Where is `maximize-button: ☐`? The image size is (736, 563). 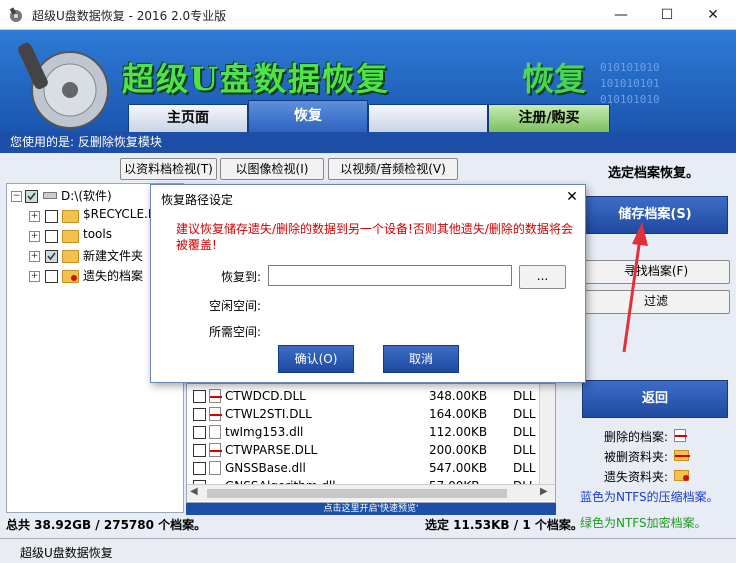 maximize-button: ☐ is located at coordinates (667, 15).